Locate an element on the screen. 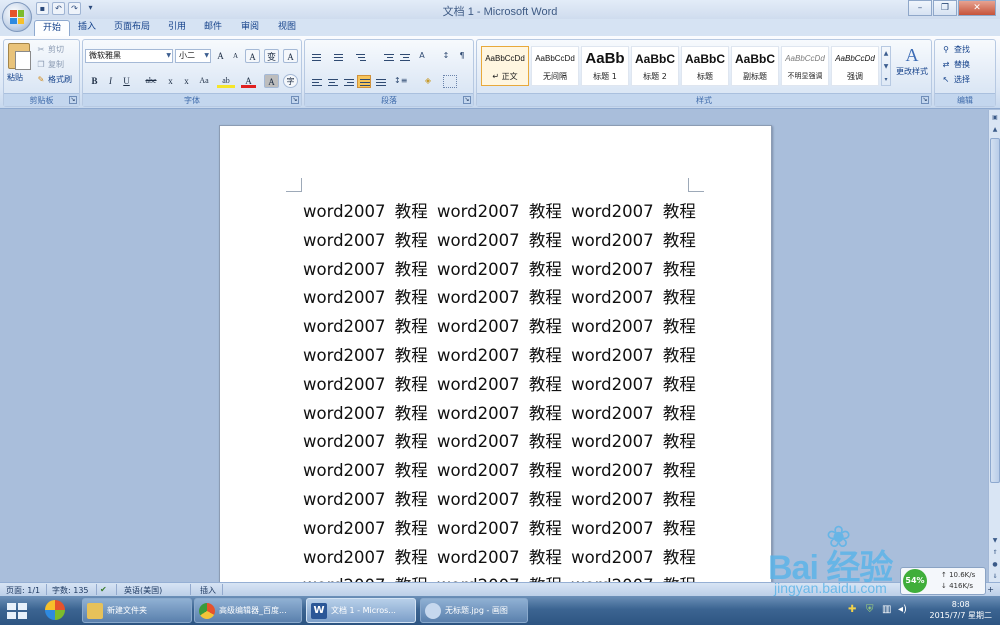 This screenshot has width=1000, height=625. chinese-layout-icon: A is located at coordinates (422, 56).